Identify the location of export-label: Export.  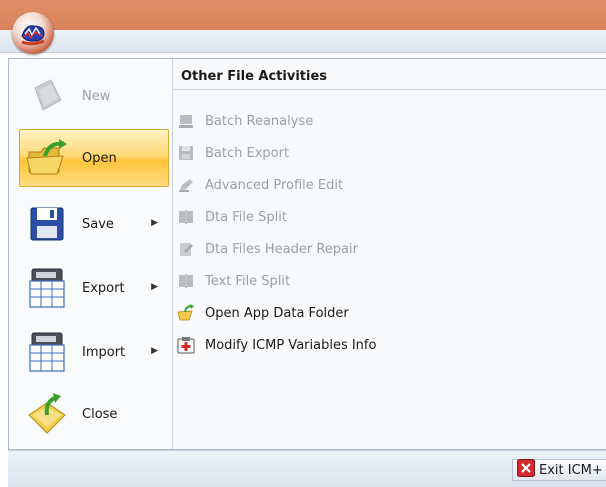
(103, 288).